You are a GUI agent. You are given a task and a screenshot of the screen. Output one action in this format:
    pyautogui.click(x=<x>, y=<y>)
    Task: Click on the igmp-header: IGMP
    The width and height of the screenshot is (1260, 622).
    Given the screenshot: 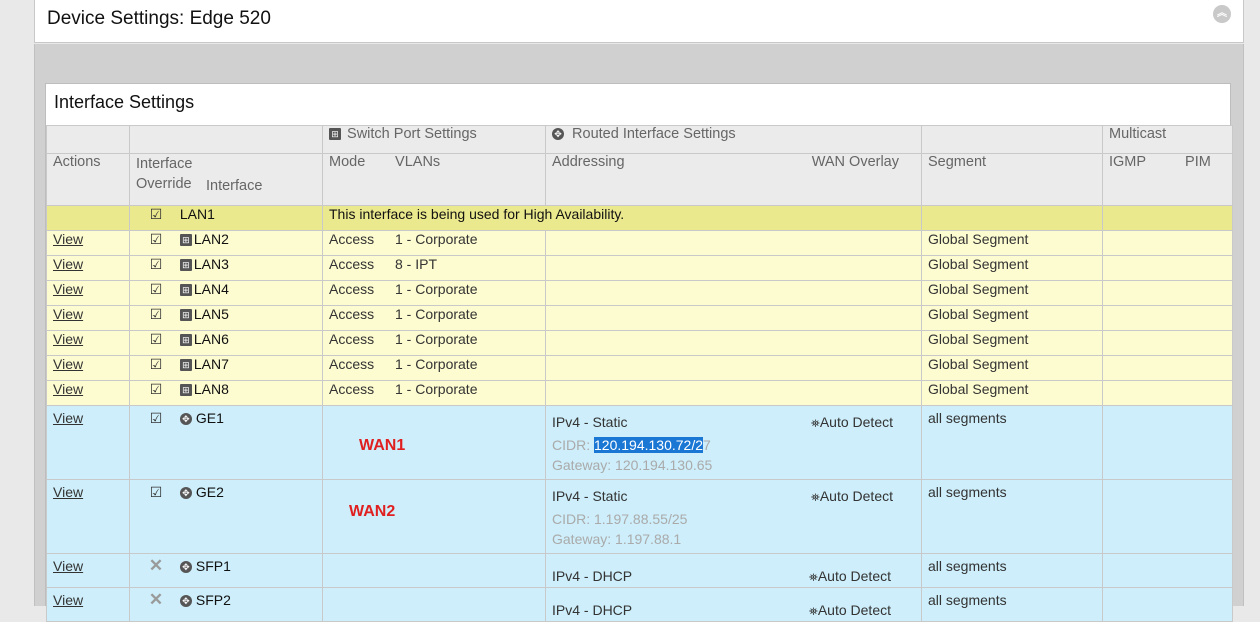 What is the action you would take?
    pyautogui.click(x=1128, y=162)
    